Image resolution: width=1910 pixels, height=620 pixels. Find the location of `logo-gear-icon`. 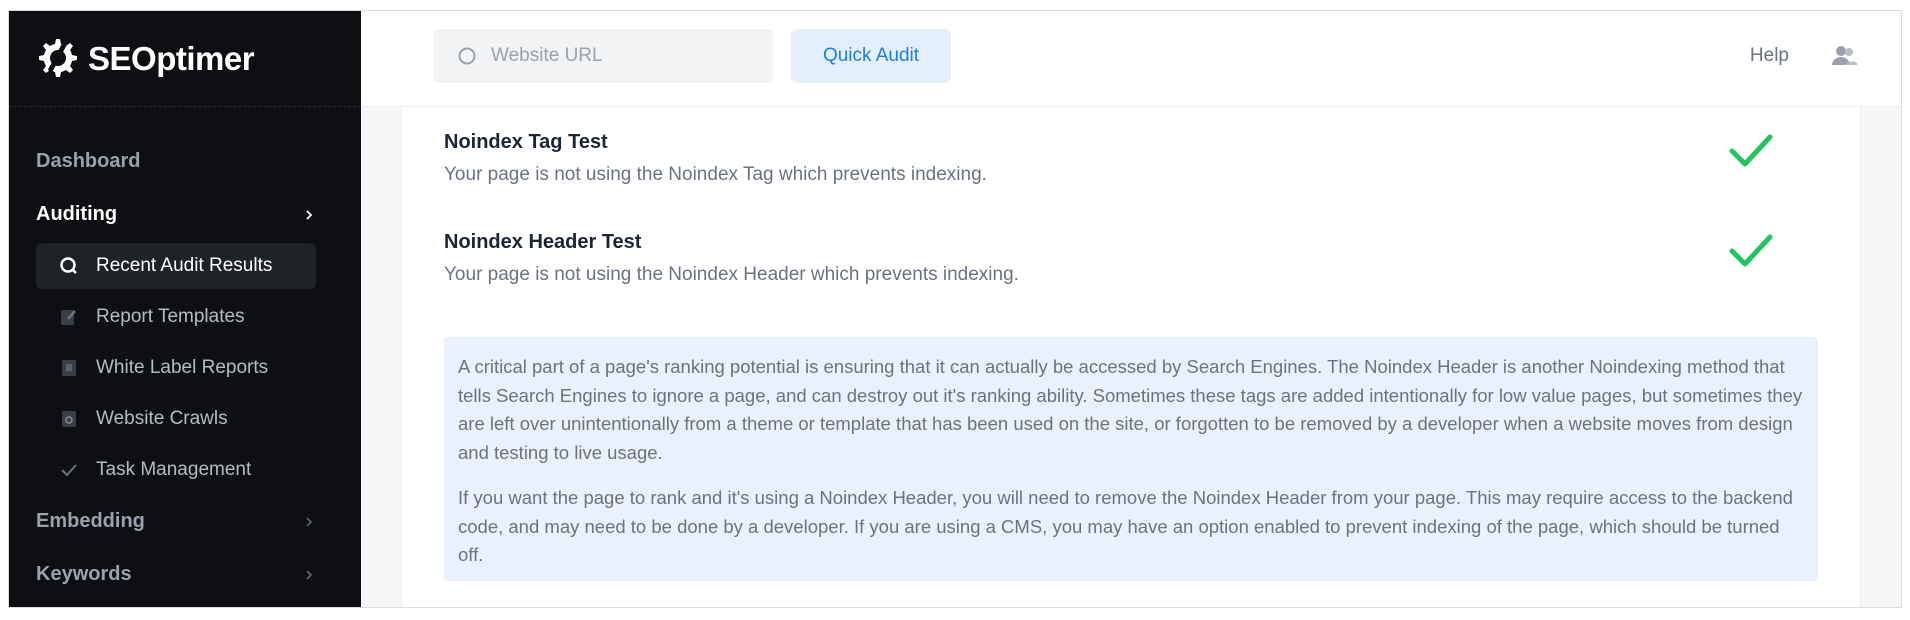

logo-gear-icon is located at coordinates (58, 57).